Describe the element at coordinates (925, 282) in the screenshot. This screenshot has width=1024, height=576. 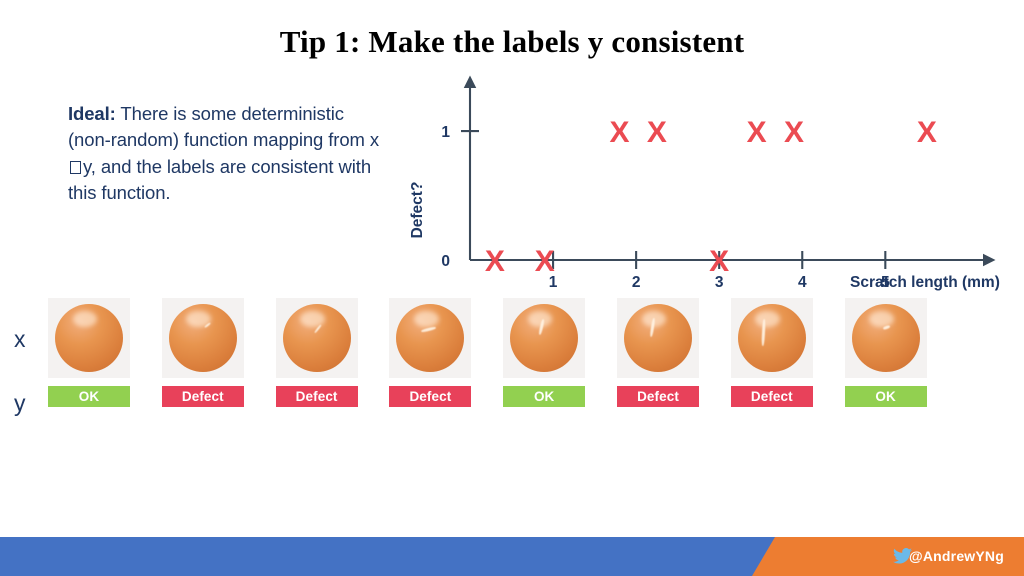
I see `x-axis-label: Scratch length (mm)` at that location.